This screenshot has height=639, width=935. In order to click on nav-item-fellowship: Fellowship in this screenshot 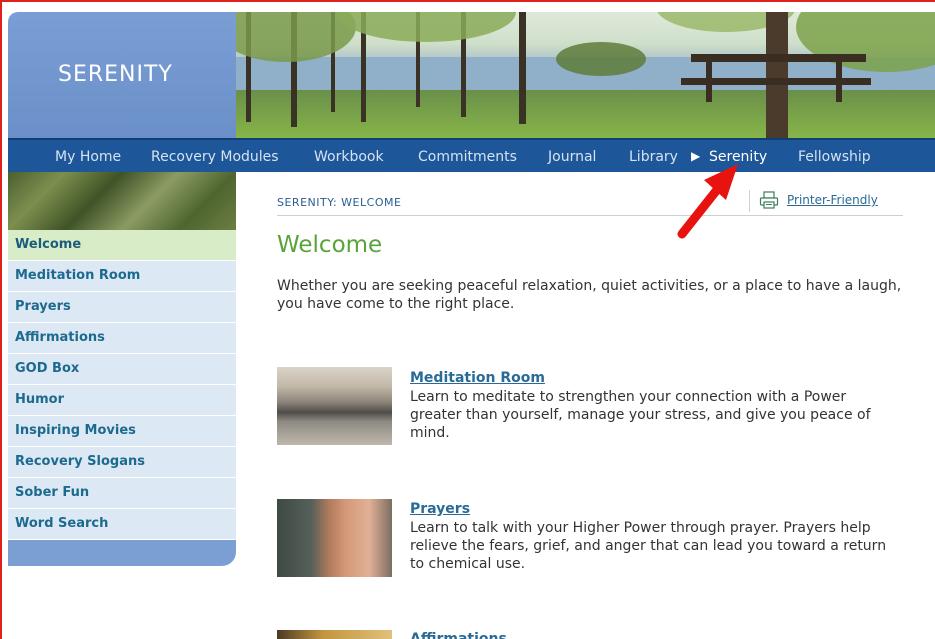, I will do `click(834, 157)`.